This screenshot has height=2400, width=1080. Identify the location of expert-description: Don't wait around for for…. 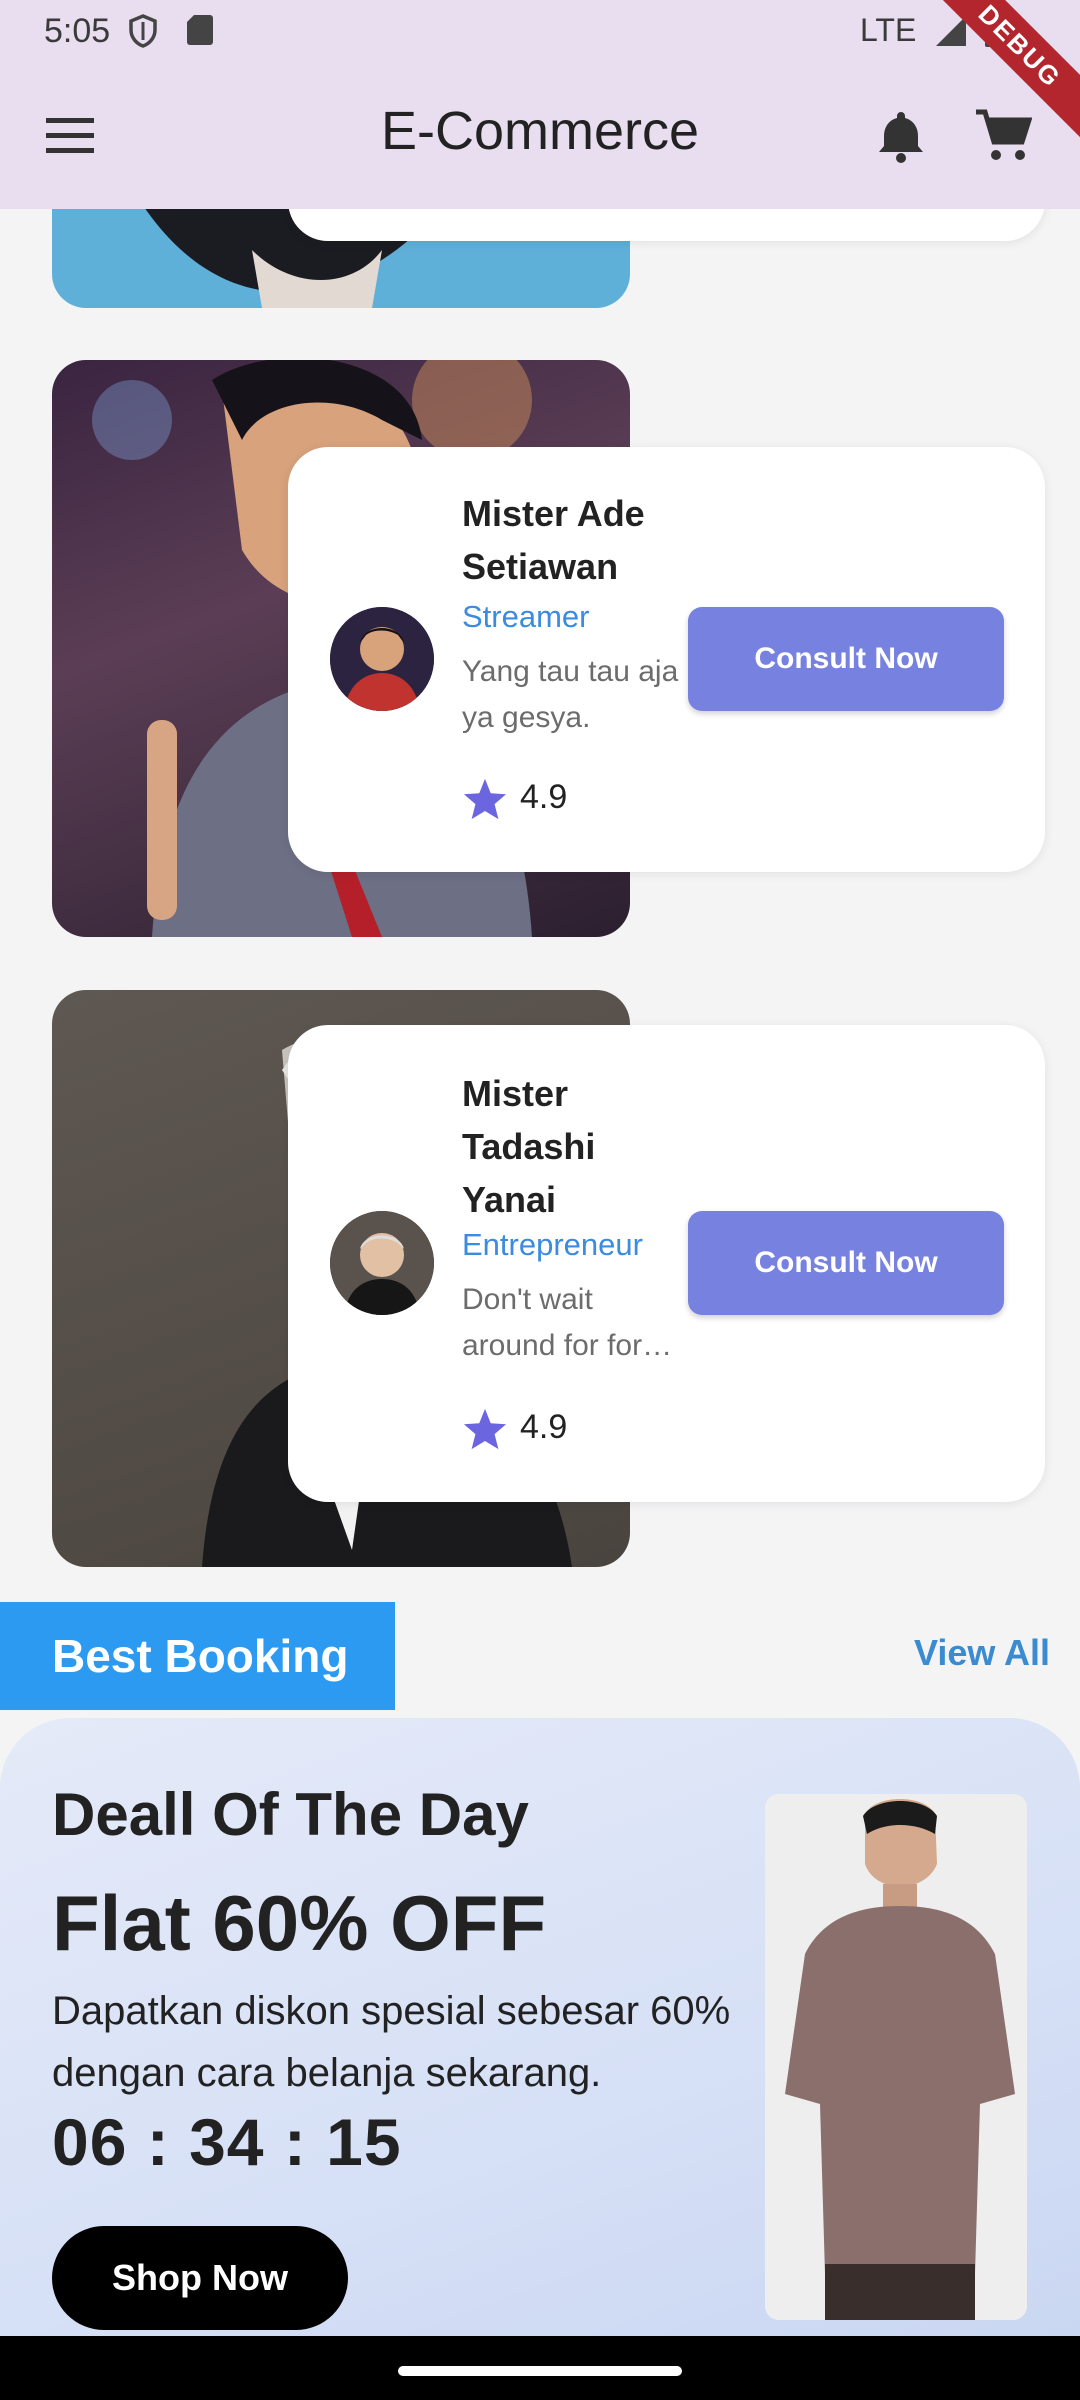
(567, 1322).